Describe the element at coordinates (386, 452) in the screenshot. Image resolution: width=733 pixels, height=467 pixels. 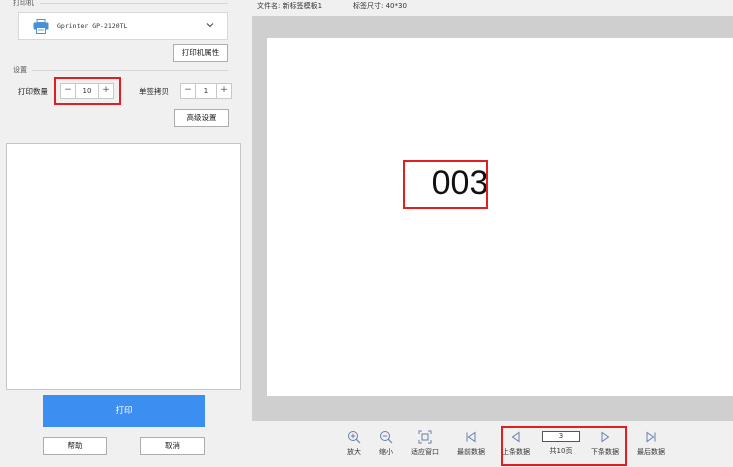
I see `zoom-out-label: 缩小` at that location.